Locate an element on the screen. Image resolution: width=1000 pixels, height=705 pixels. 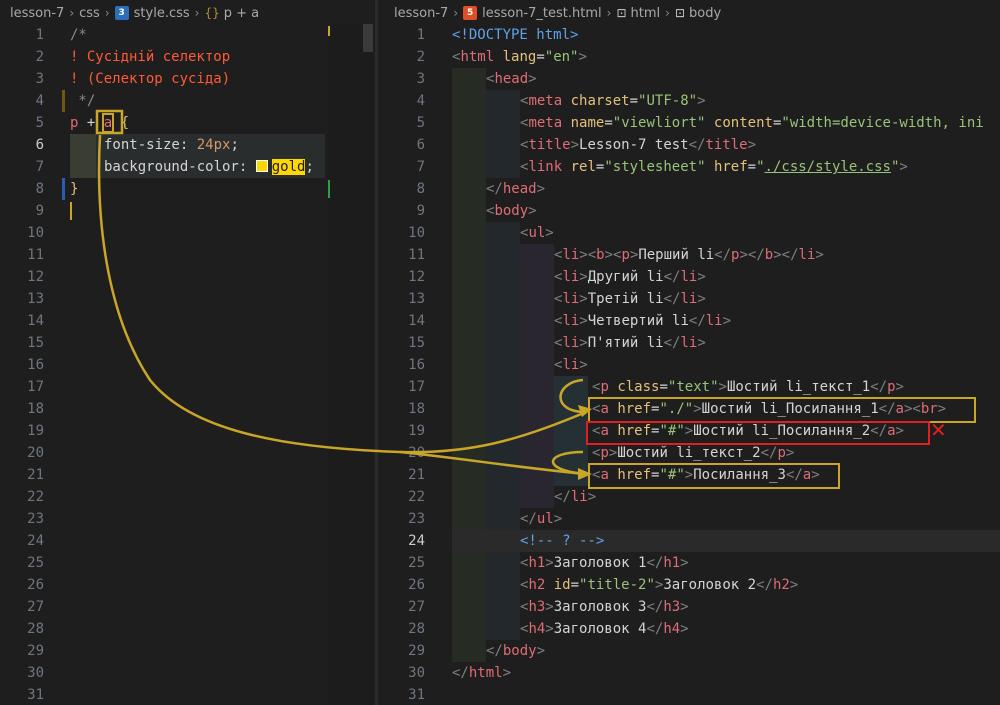
code-line: background-color: gold; is located at coordinates (187, 167).